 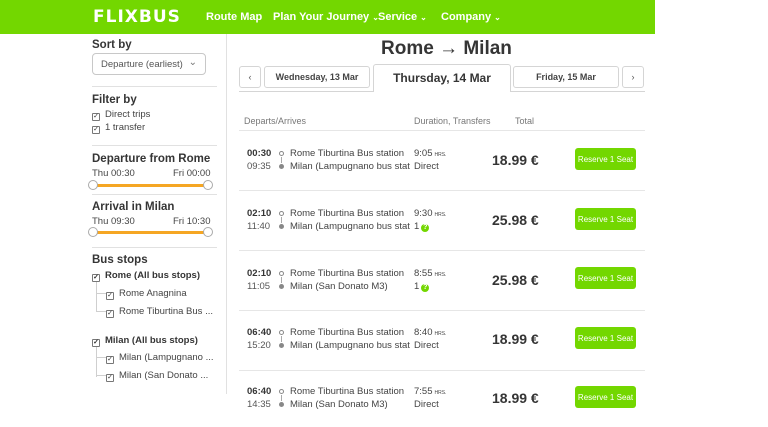 What do you see at coordinates (259, 273) in the screenshot?
I see `departure-time: 02:10` at bounding box center [259, 273].